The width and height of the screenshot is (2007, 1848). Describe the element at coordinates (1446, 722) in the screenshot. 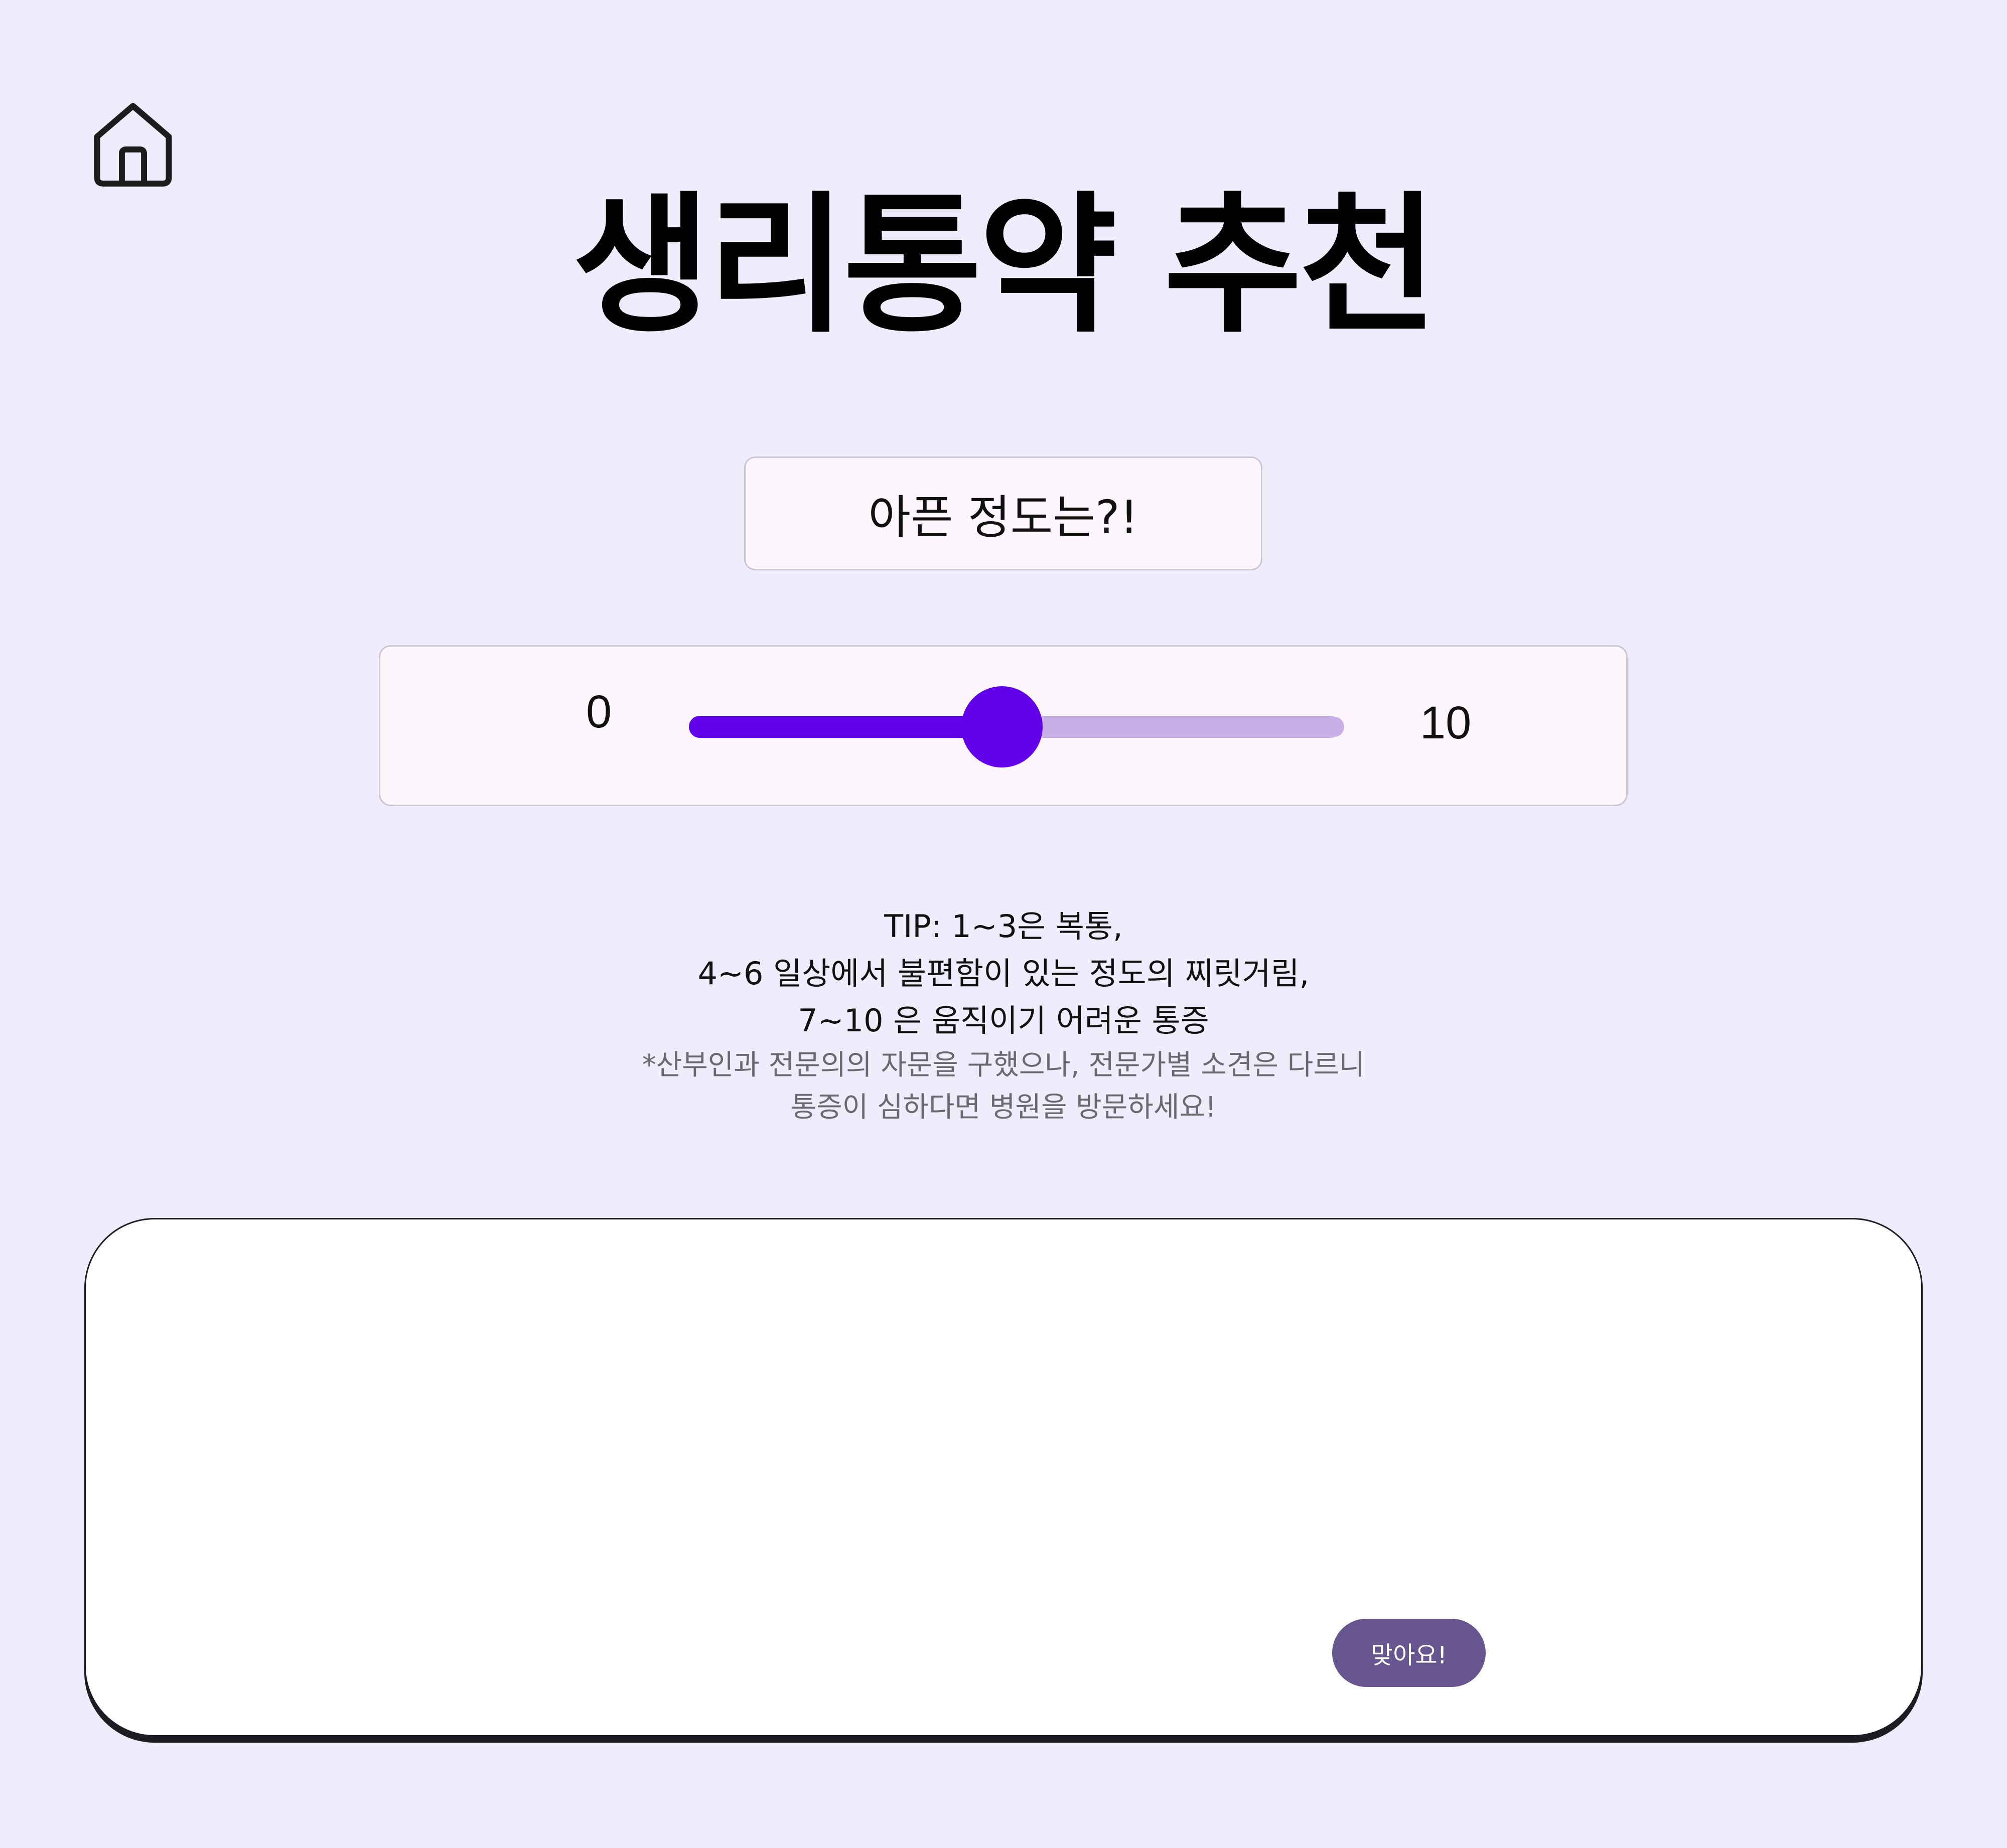

I see `slider-max-label: 10` at that location.